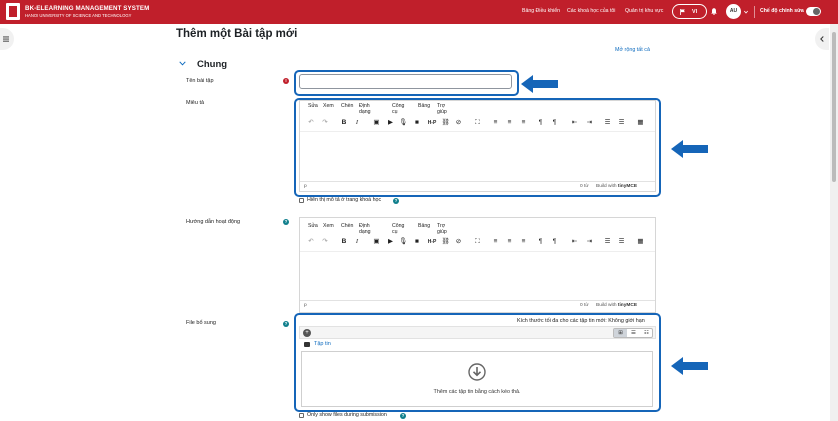 The width and height of the screenshot is (838, 421). I want to click on menu-edit: Sửa, so click(313, 226).